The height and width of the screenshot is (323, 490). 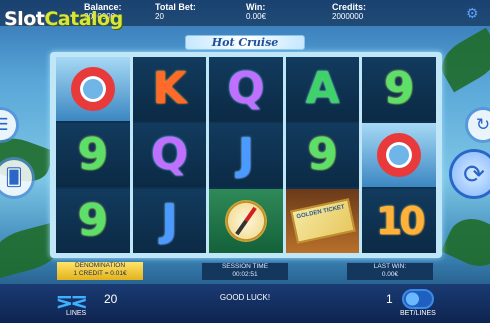 I want to click on session-box: SESSION TIME 00:02:51, so click(x=245, y=271).